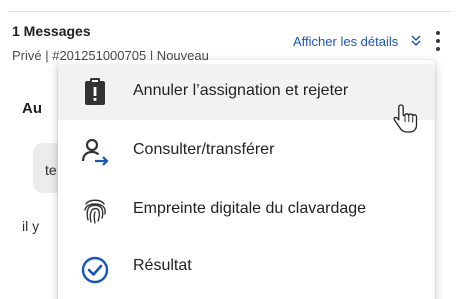 This screenshot has width=459, height=299. I want to click on menu-item-label: Résultat, so click(162, 265).